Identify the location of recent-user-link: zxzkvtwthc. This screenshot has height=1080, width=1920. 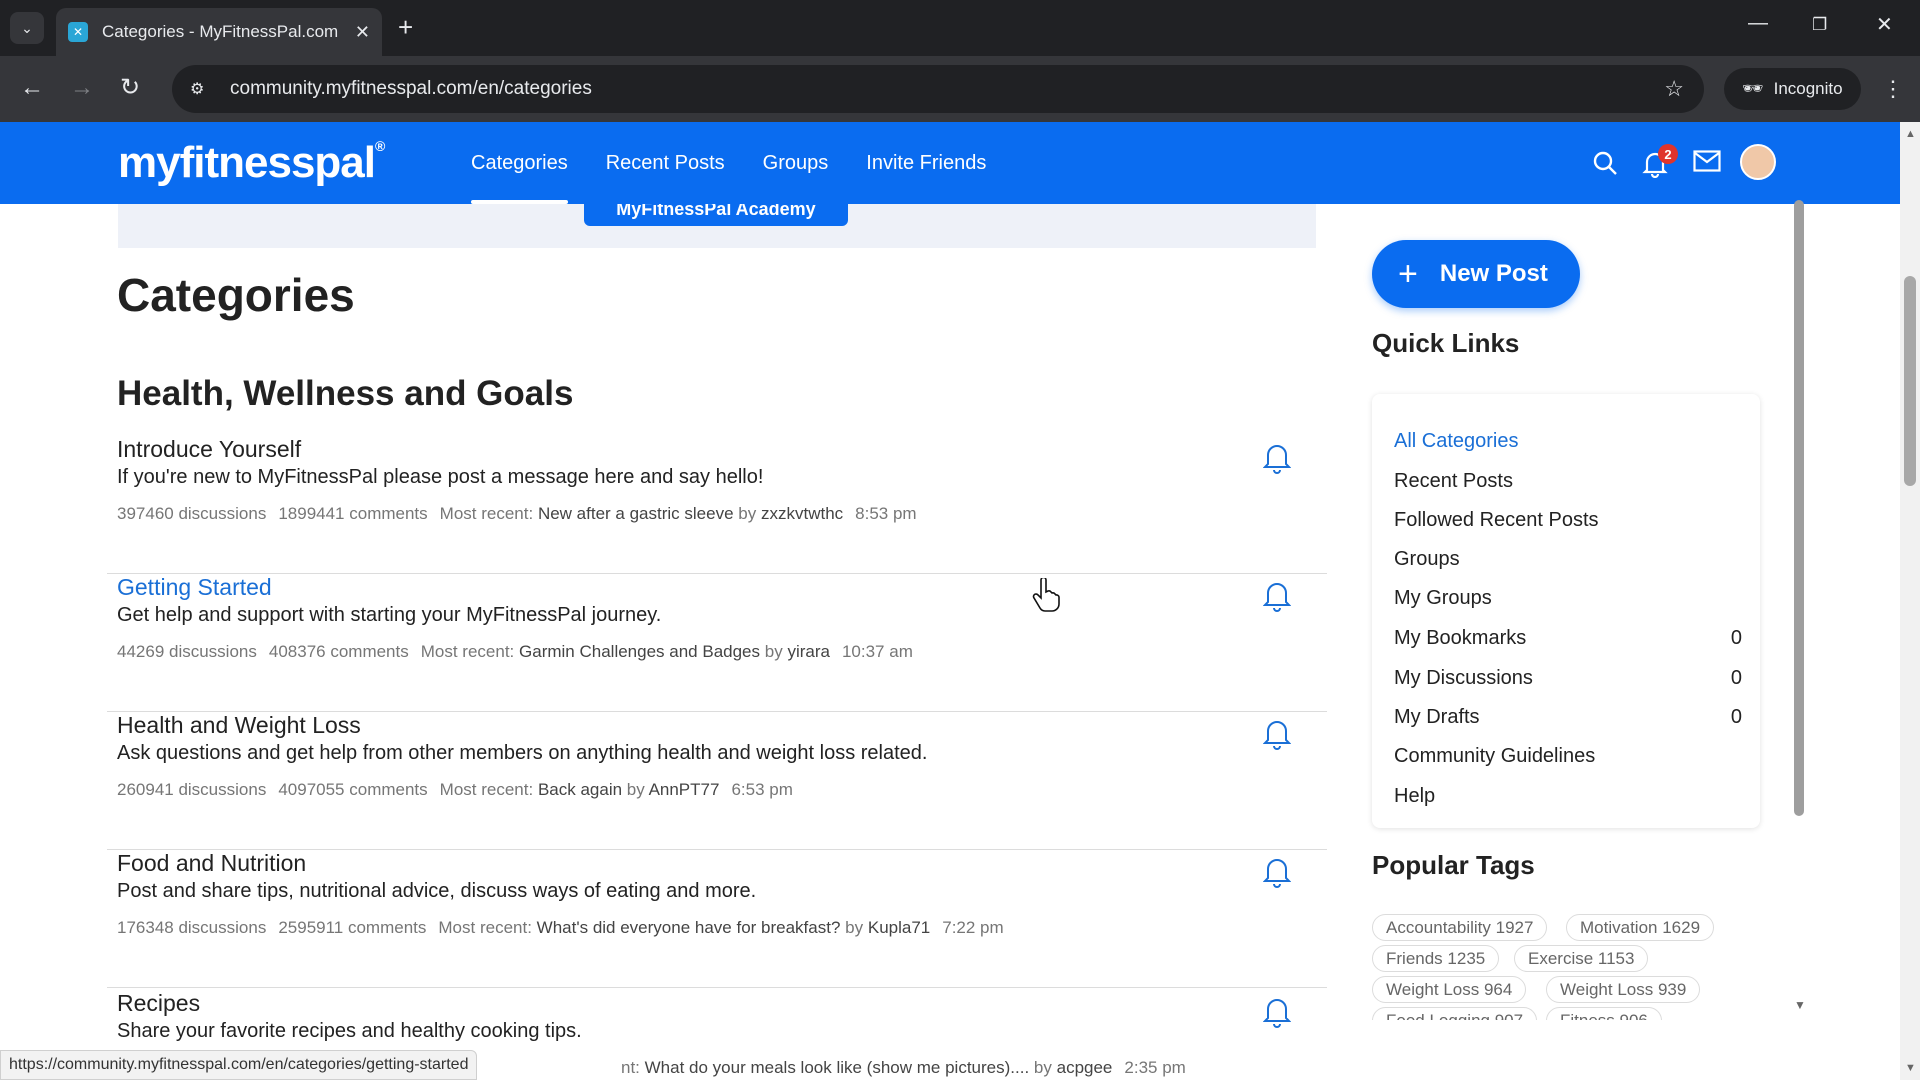
(802, 513).